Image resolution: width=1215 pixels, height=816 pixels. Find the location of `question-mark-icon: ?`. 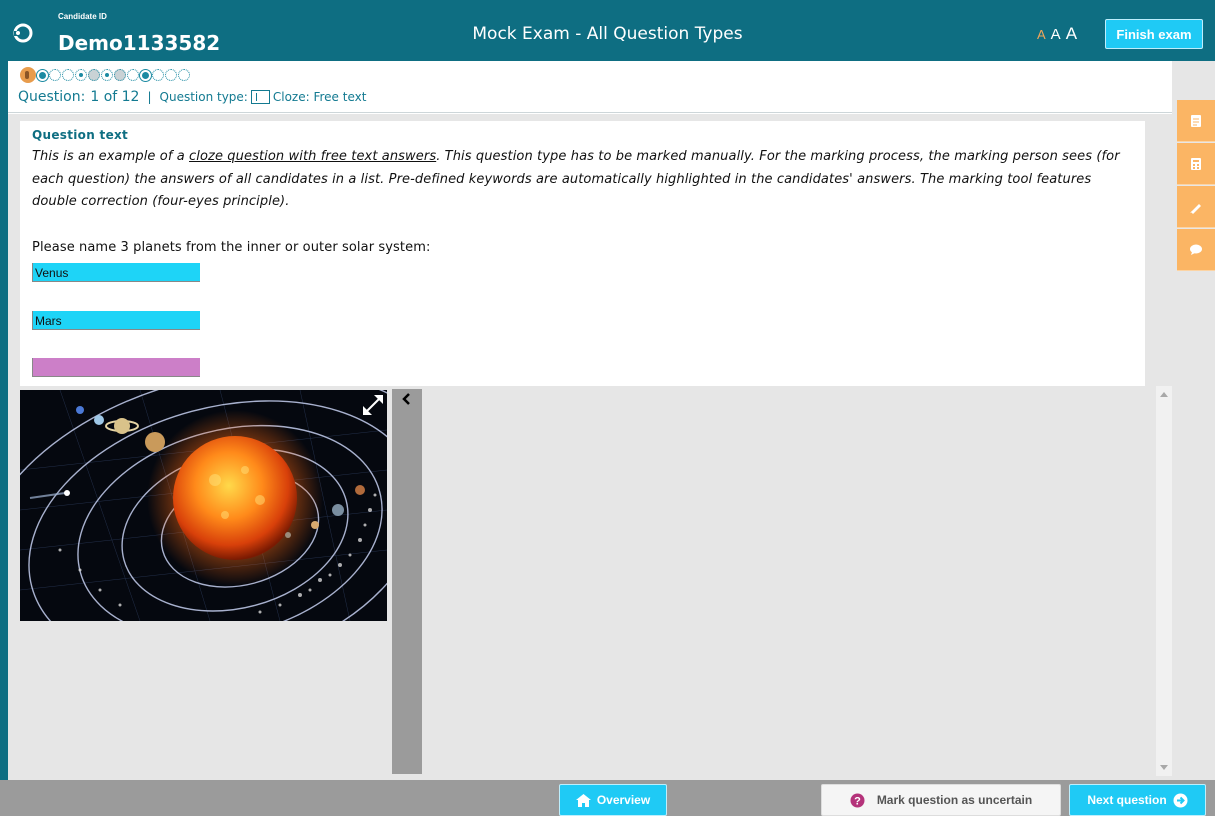

question-mark-icon: ? is located at coordinates (857, 800).